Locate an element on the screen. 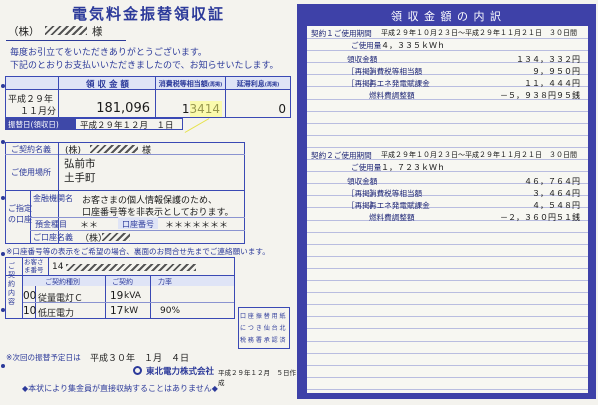 The height and width of the screenshot is (405, 598). contract-row-2-pf: 90% is located at coordinates (170, 311).